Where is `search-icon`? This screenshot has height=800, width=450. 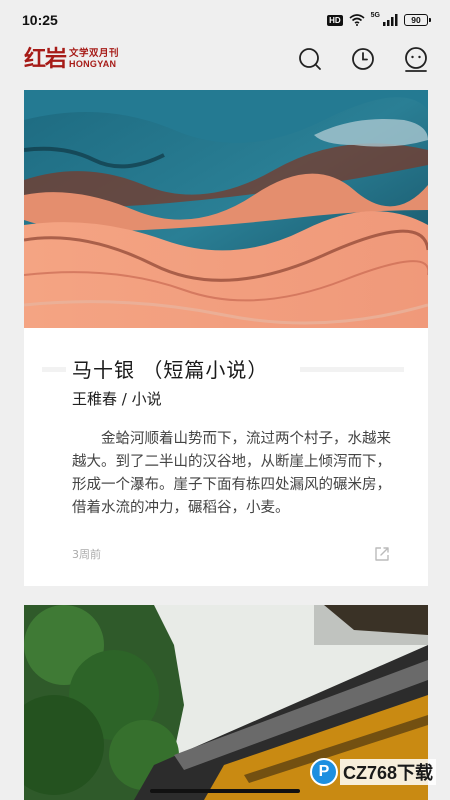 search-icon is located at coordinates (310, 59).